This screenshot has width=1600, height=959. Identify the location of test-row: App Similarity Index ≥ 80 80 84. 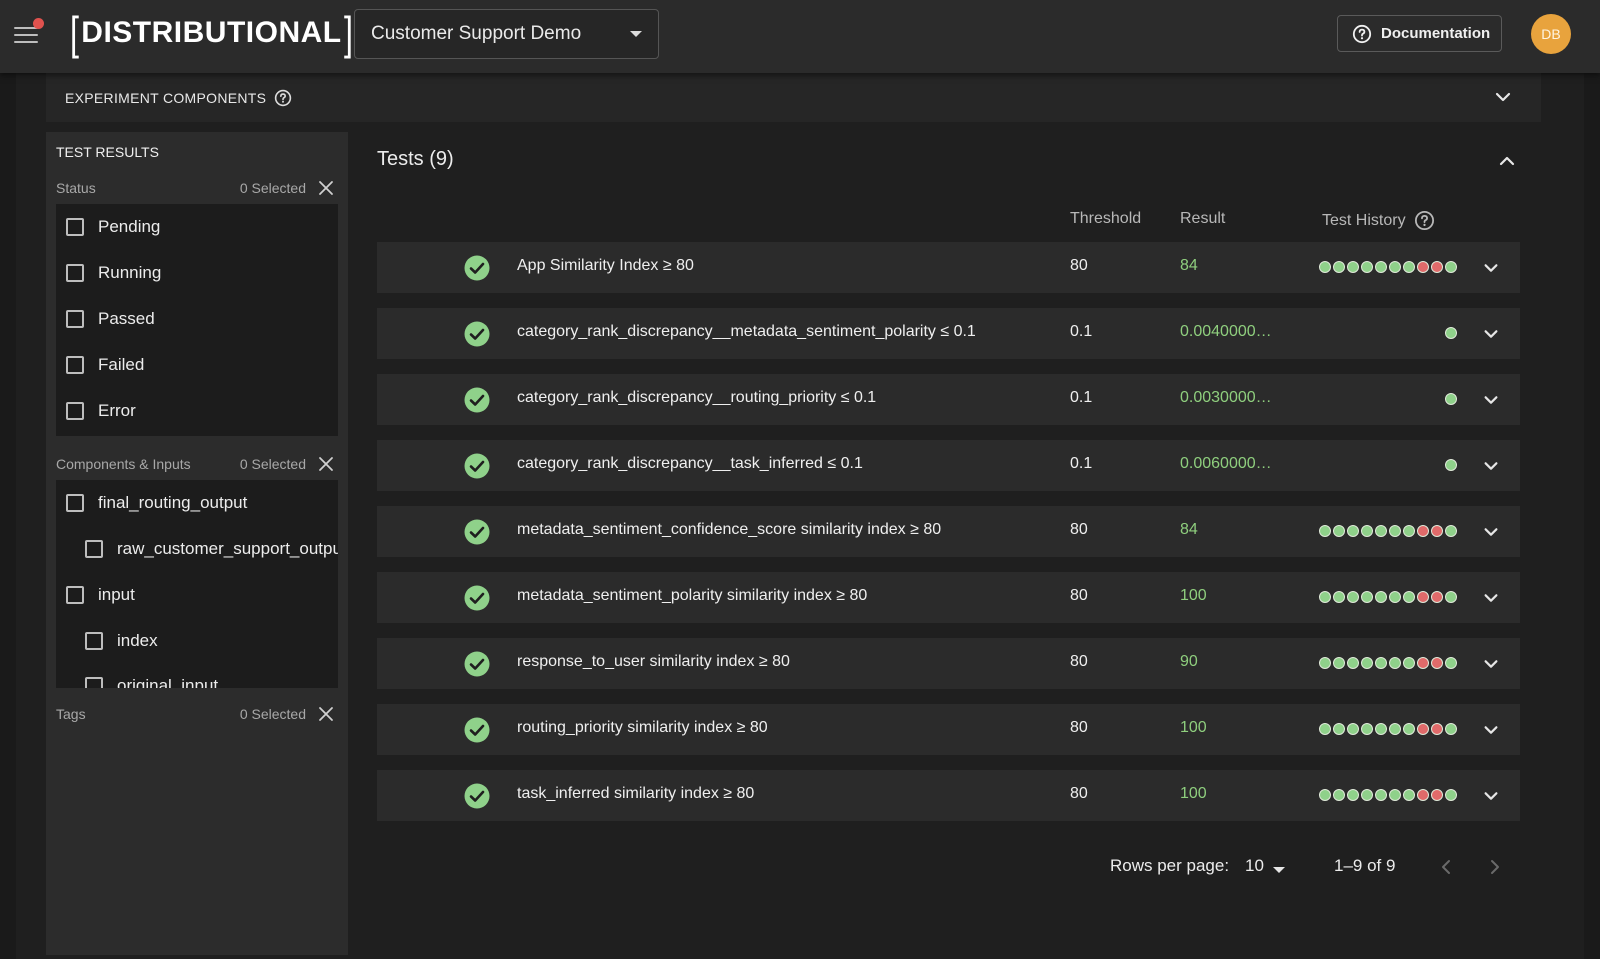
(948, 267).